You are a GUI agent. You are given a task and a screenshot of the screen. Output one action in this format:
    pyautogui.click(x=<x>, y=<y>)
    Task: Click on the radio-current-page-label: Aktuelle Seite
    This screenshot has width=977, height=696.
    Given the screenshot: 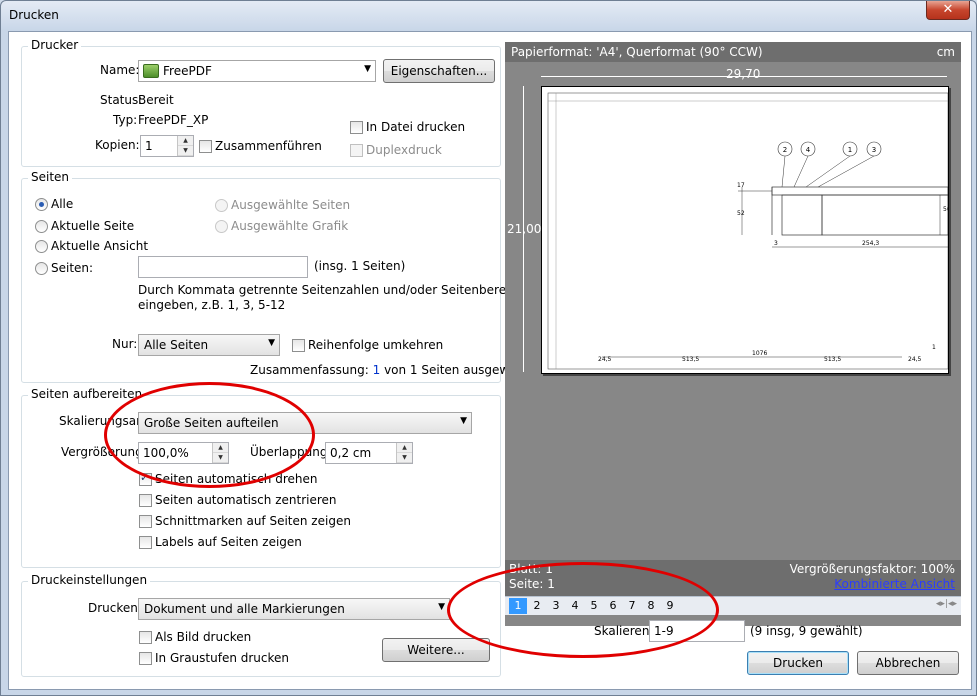 What is the action you would take?
    pyautogui.click(x=92, y=226)
    